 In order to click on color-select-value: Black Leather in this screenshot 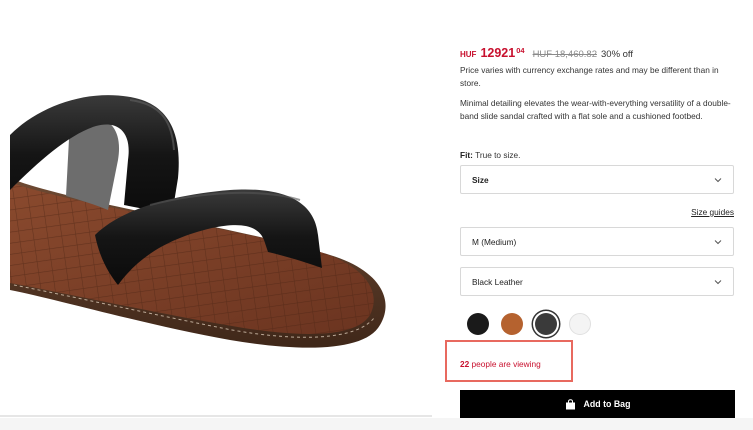, I will do `click(497, 282)`.